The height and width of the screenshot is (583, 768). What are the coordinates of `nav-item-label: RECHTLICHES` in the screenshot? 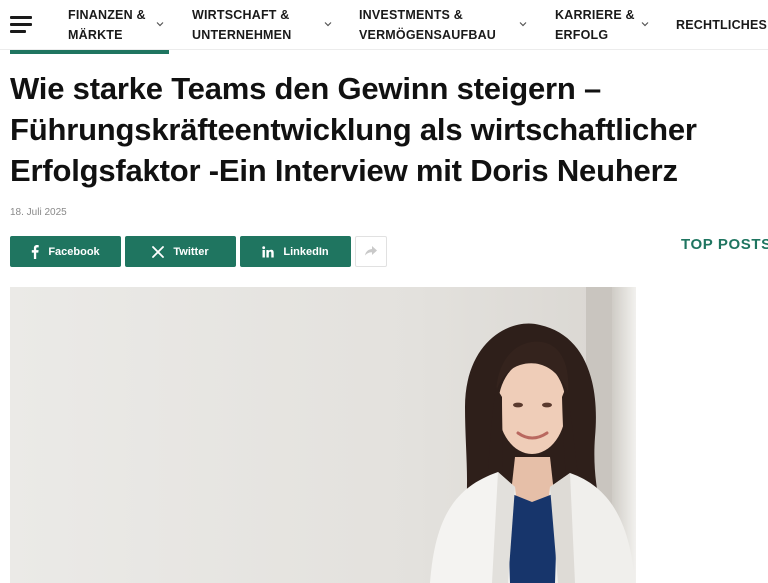 It's located at (722, 25).